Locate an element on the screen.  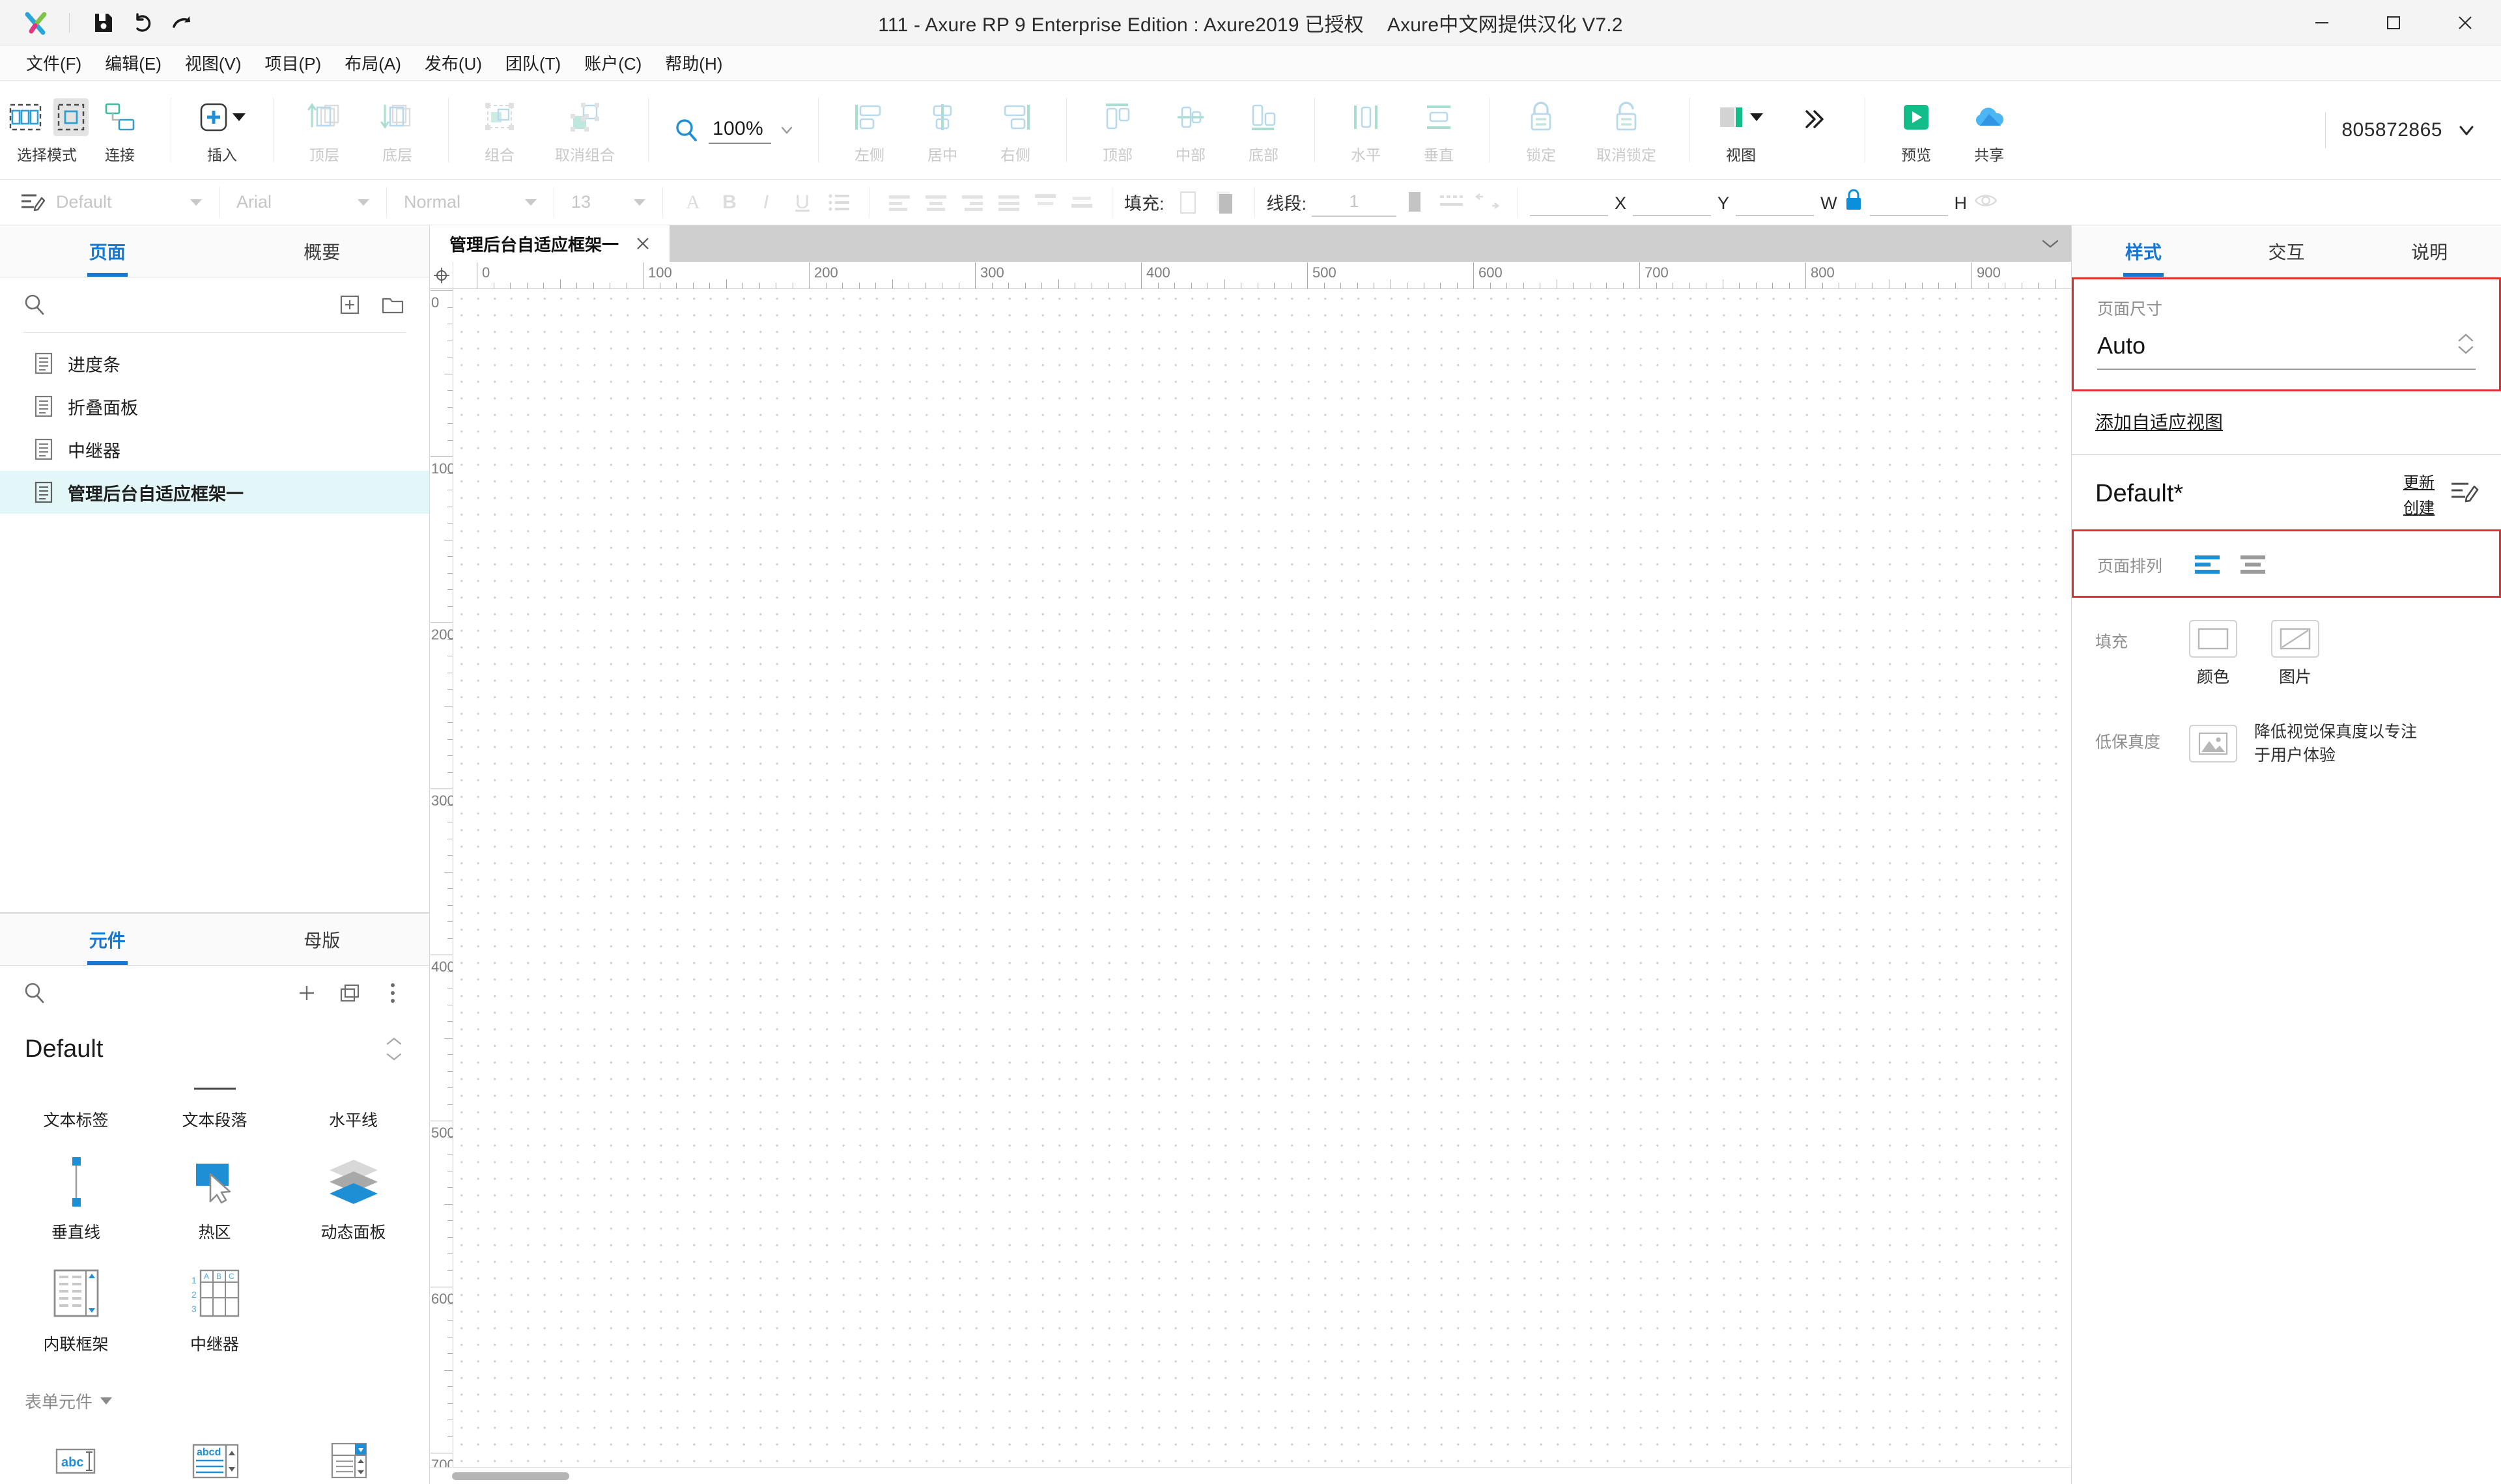
group-button: 组合 is located at coordinates (499, 131).